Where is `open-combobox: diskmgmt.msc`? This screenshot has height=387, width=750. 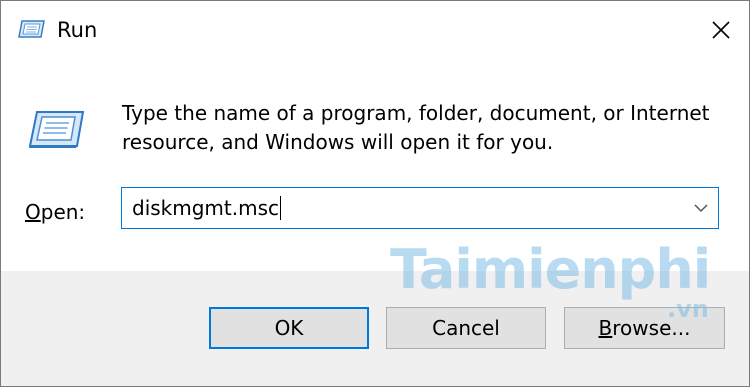
open-combobox: diskmgmt.msc is located at coordinates (420, 208).